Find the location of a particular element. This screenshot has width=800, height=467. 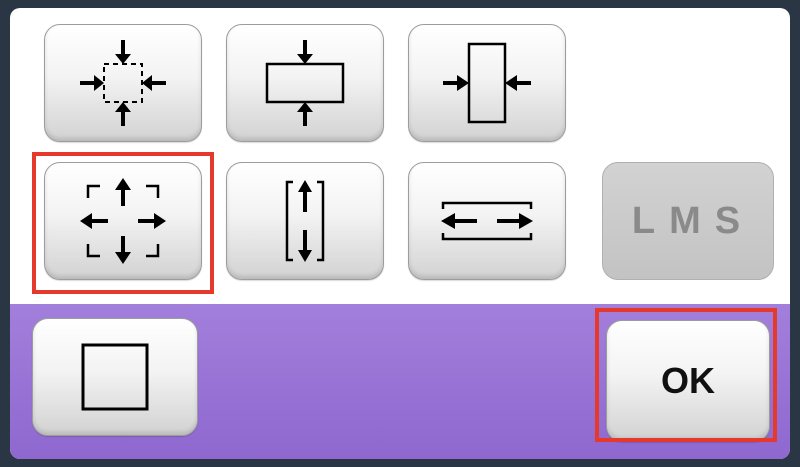

lms-s-label: S is located at coordinates (729, 220).